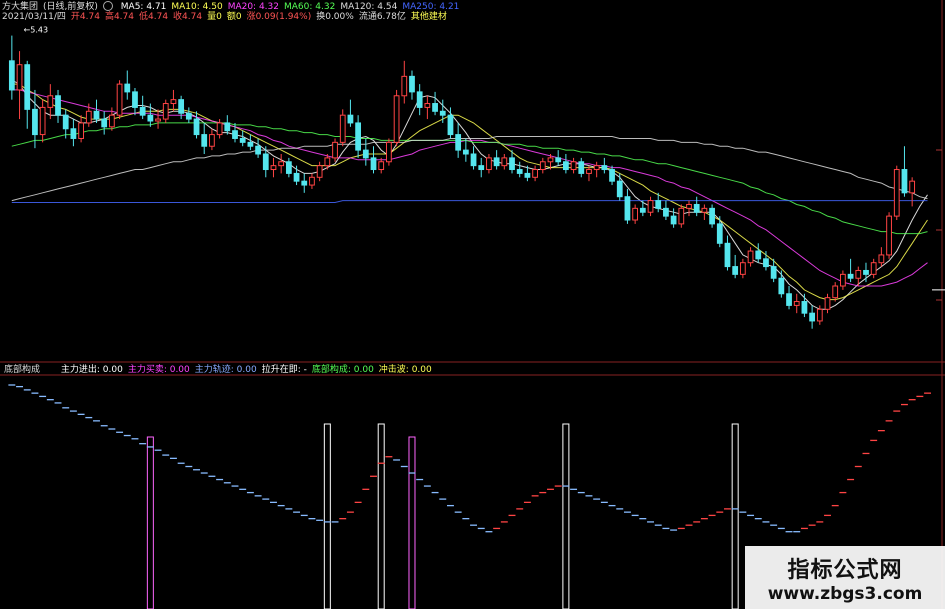  I want to click on settings-icon, so click(107, 6).